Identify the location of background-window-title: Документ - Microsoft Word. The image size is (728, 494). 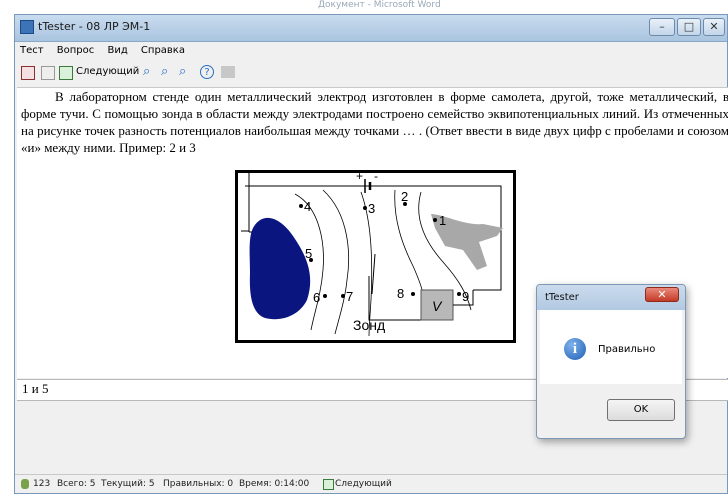
(379, 5).